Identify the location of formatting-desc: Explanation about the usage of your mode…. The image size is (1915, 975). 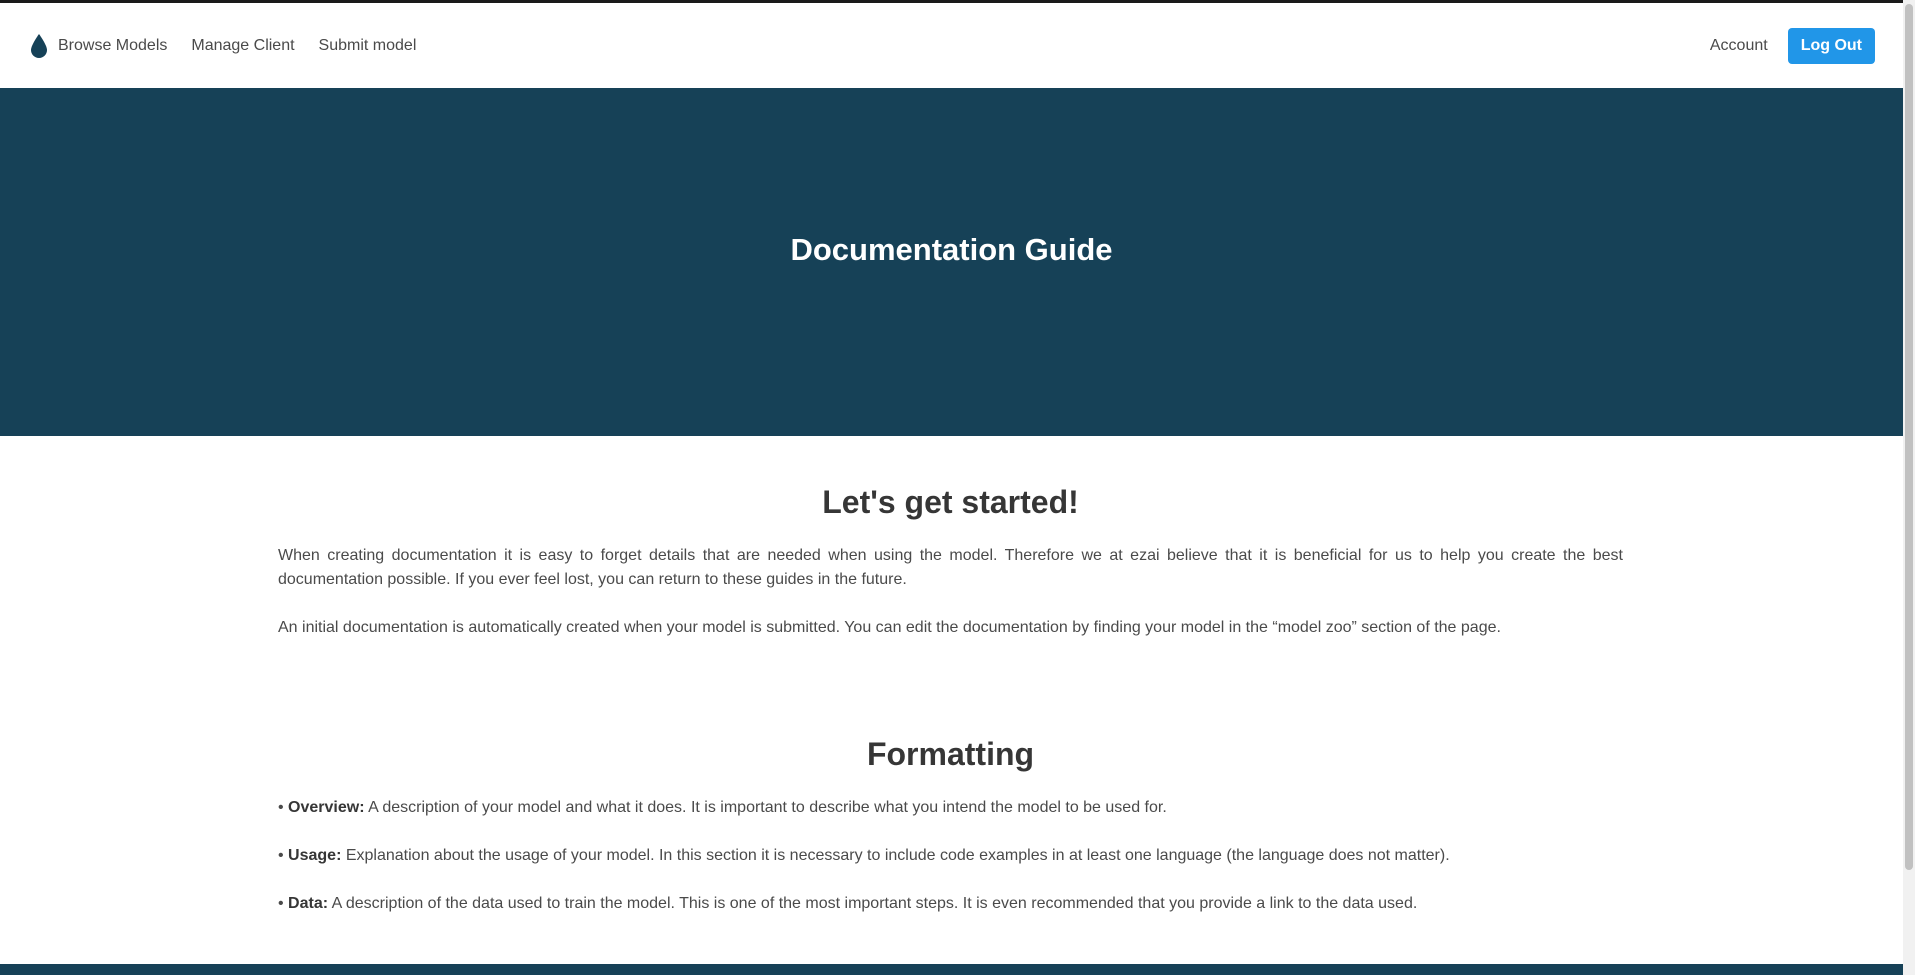
(895, 855).